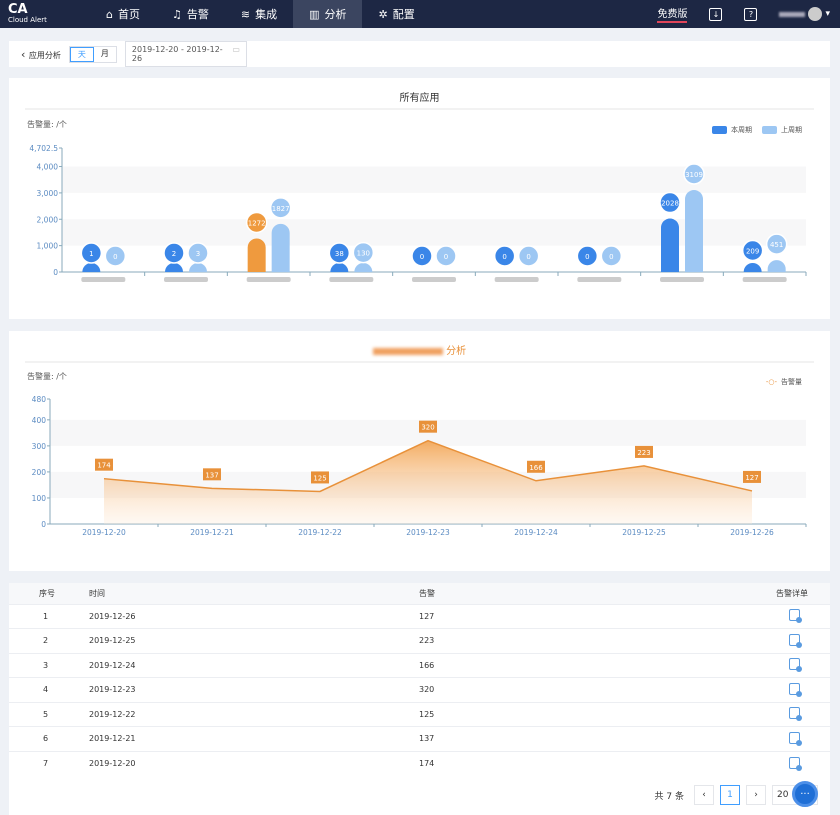 The image size is (840, 815). I want to click on y-tick-label: 3,000, so click(48, 193).